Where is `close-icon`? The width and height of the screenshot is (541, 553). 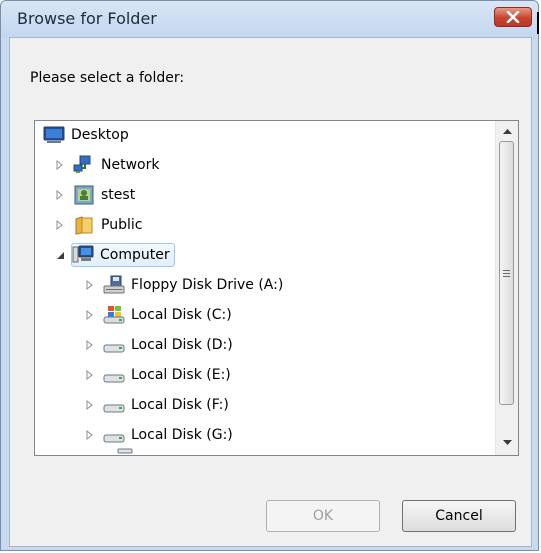 close-icon is located at coordinates (513, 17).